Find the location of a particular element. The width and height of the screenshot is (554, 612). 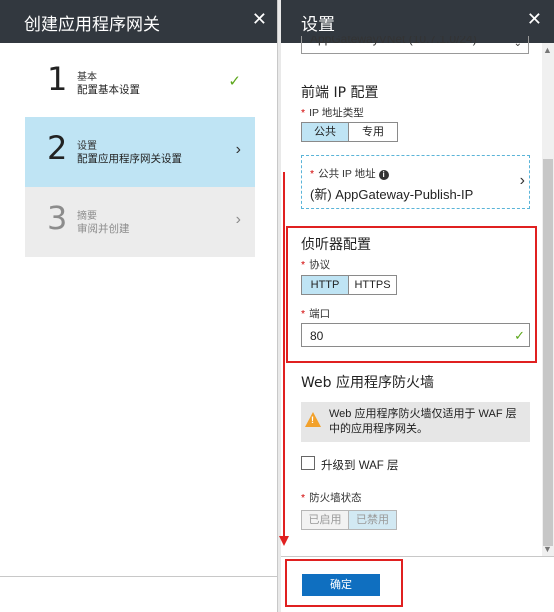

vertical-scrollbar: ▲ ▼ is located at coordinates (548, 299).